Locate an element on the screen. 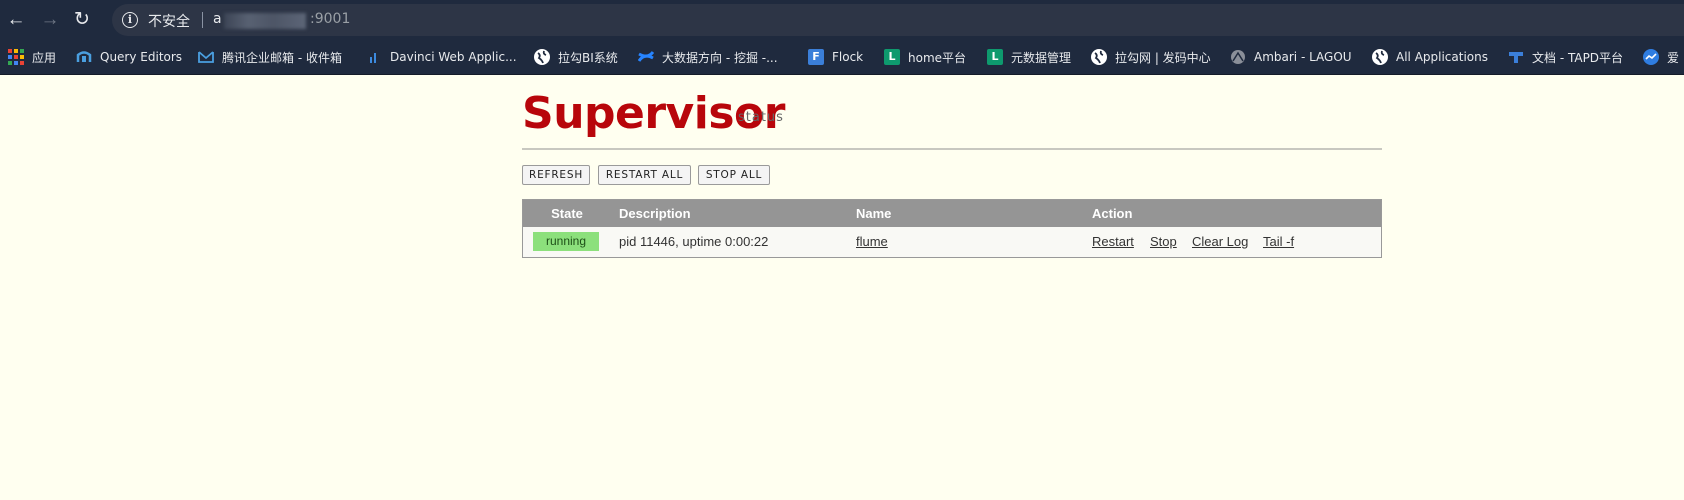  aixin-icon is located at coordinates (1651, 57).